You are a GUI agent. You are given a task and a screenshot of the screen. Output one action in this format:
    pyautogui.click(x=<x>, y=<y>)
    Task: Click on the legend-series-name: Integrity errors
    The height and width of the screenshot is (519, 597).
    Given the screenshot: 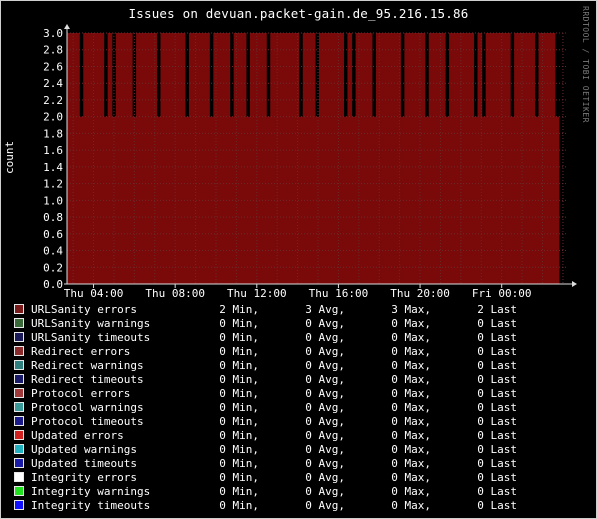 What is the action you would take?
    pyautogui.click(x=84, y=477)
    